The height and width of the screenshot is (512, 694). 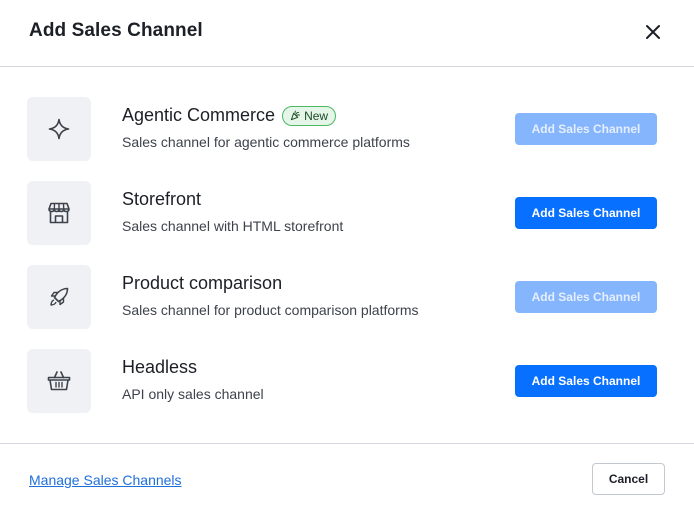 I want to click on close-icon, so click(x=653, y=32).